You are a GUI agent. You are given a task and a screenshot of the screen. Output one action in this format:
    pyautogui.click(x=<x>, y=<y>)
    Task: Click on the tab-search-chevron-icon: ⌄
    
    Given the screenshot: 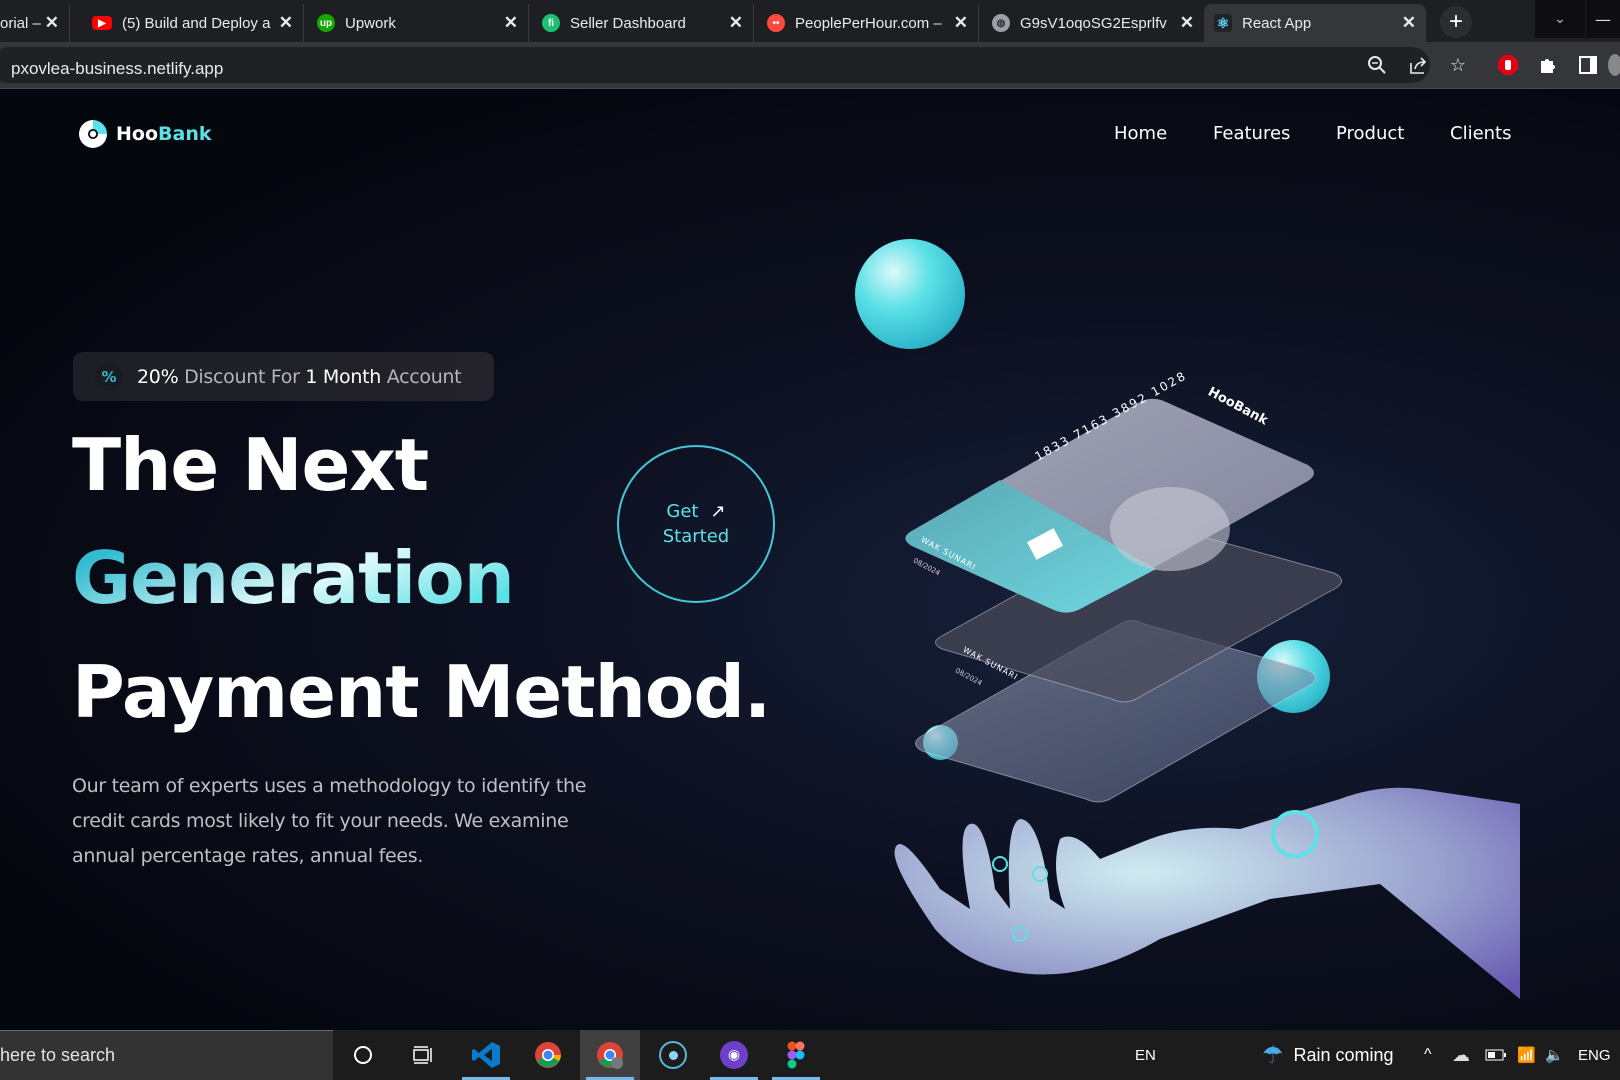 What is the action you would take?
    pyautogui.click(x=1560, y=19)
    